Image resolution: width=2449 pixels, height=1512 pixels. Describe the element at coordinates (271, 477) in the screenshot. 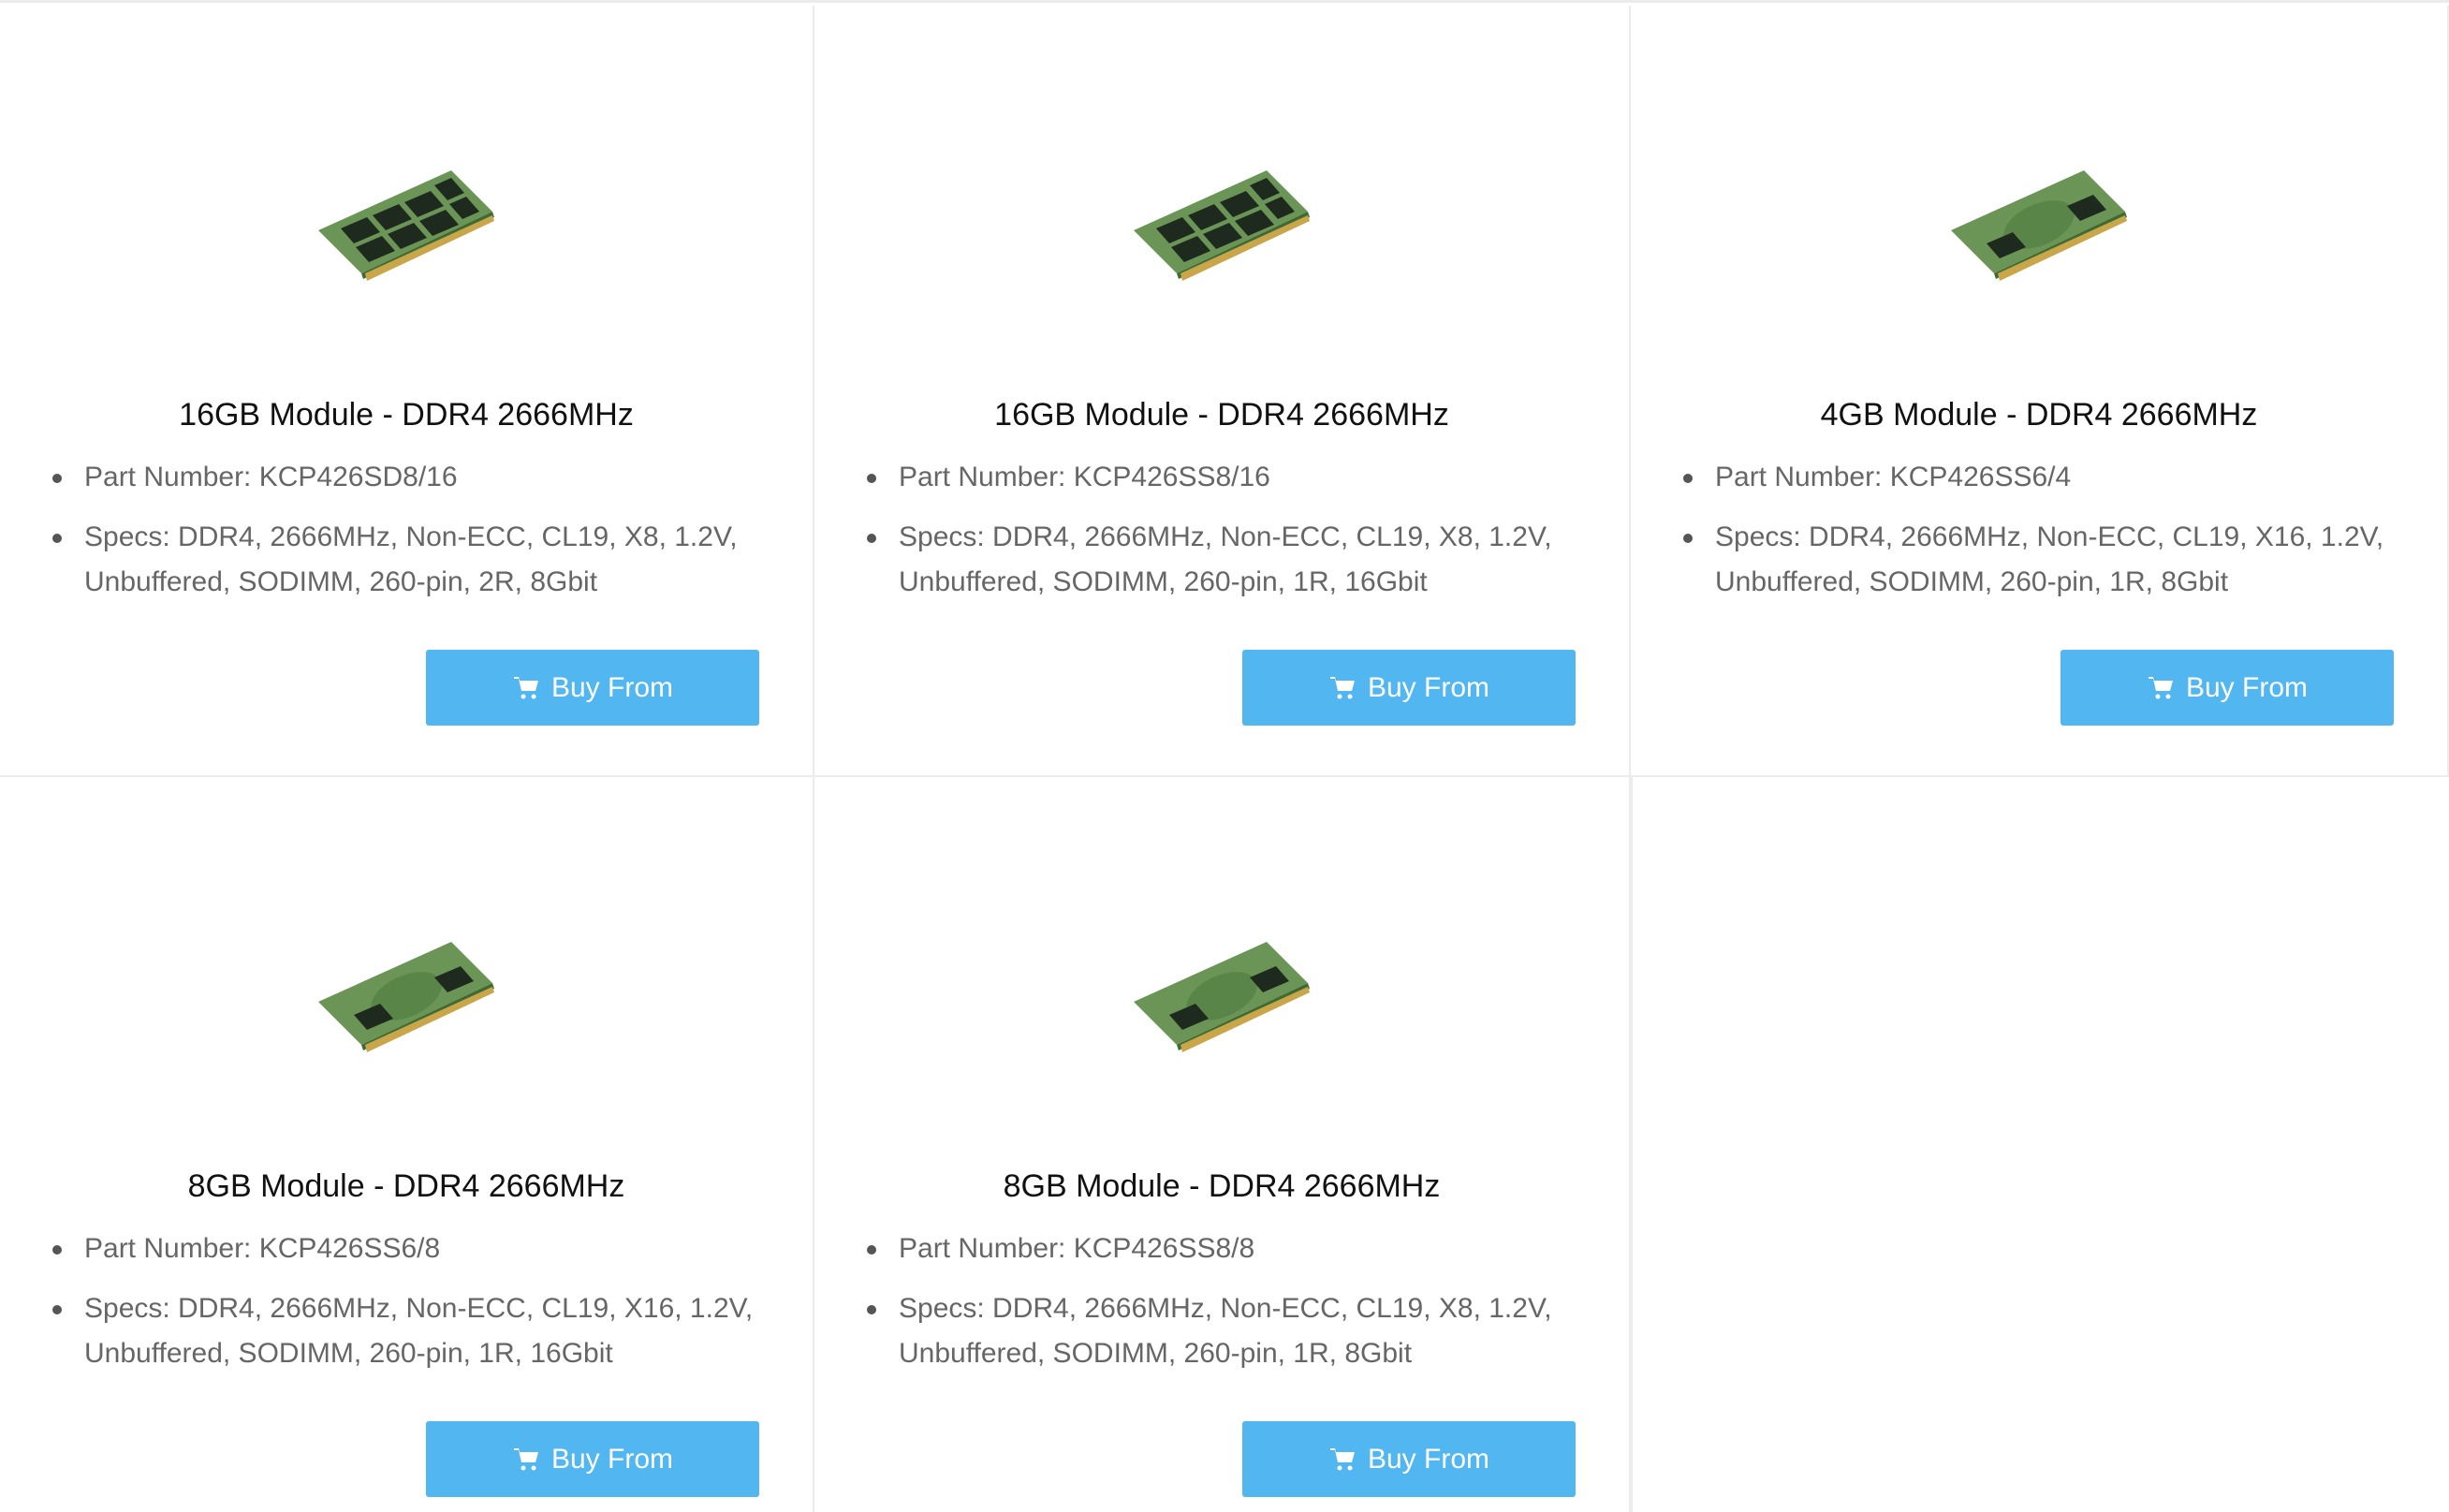

I see `part-number-text: Part Number: KCP426SD8/16` at that location.